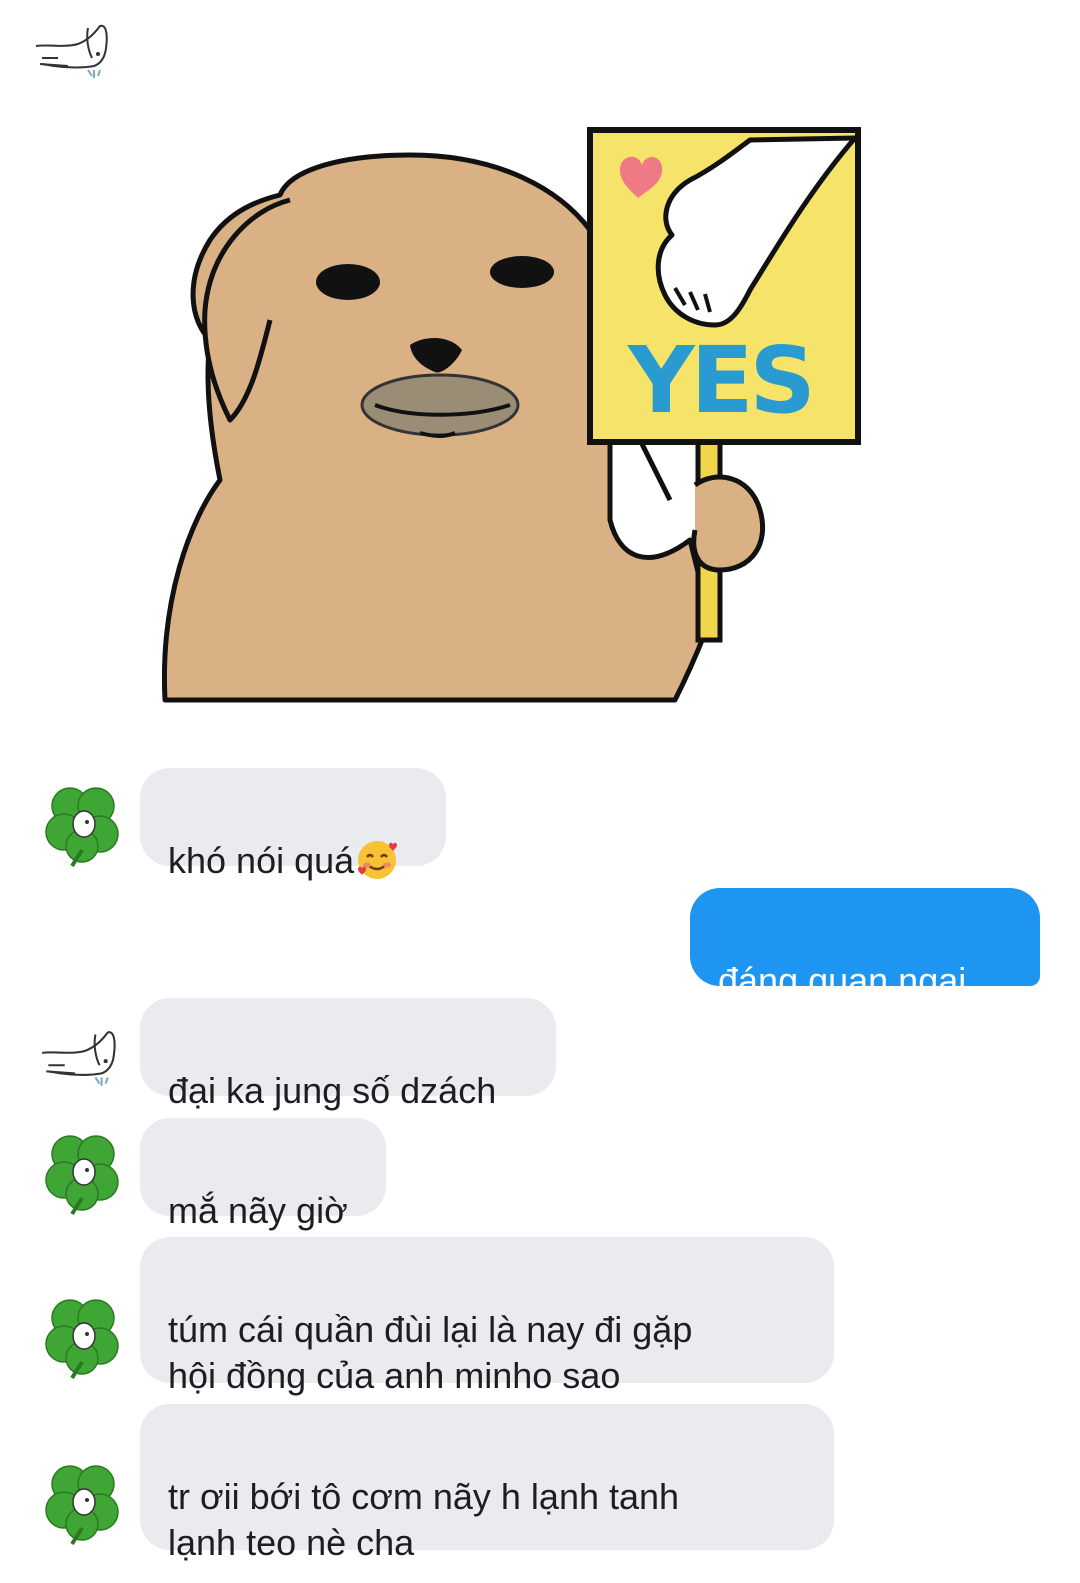 This screenshot has height=1583, width=1080. What do you see at coordinates (865, 944) in the screenshot?
I see `message-bubble-outgoing: đáng quan ngại..` at bounding box center [865, 944].